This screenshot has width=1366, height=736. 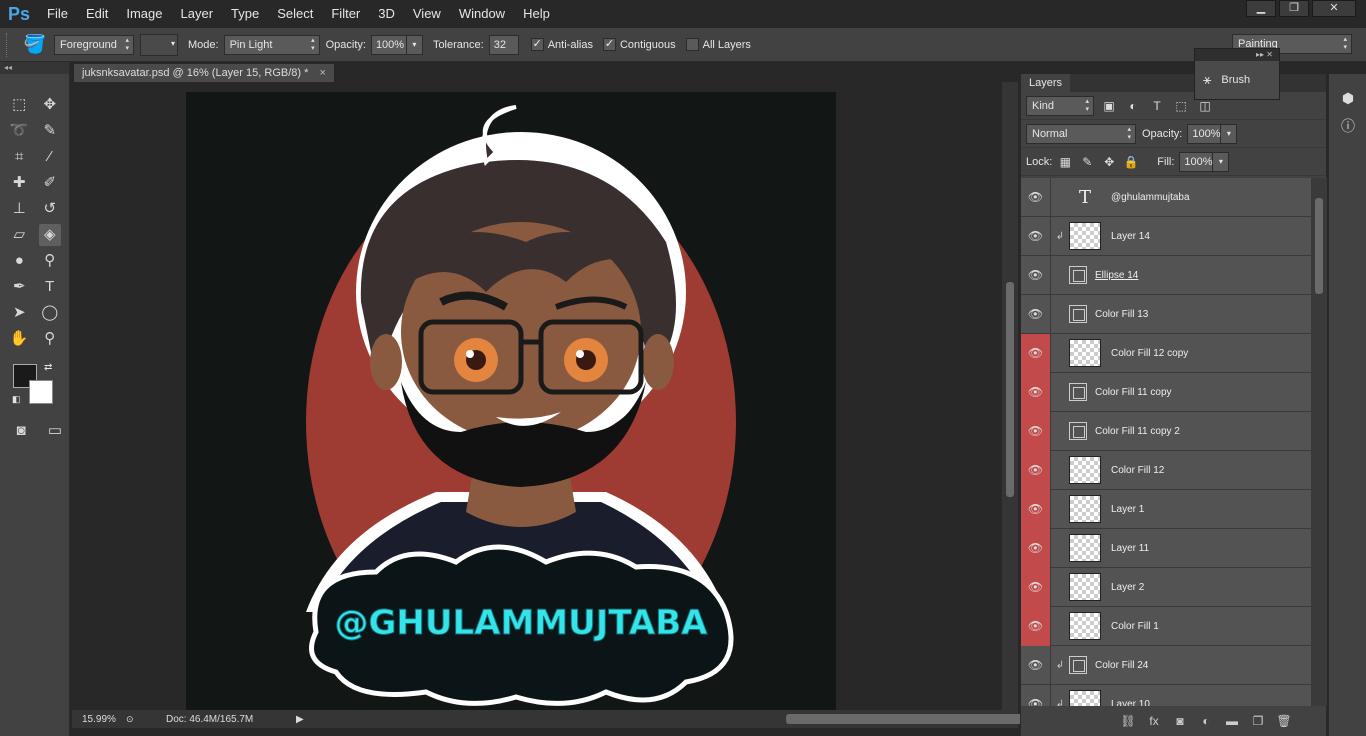 I want to click on layer-row: 👁 Color Fill 12 copy, so click(x=1166, y=353).